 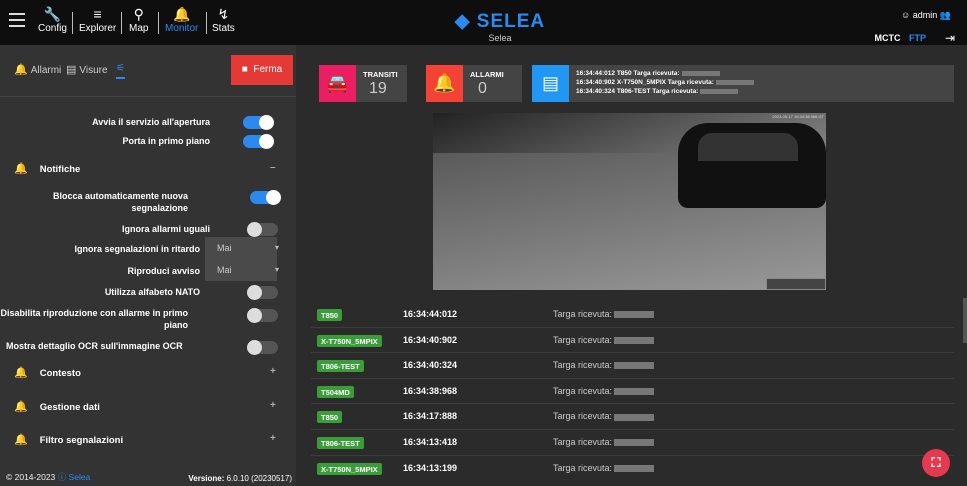 What do you see at coordinates (917, 38) in the screenshot?
I see `ftp-link: FTP` at bounding box center [917, 38].